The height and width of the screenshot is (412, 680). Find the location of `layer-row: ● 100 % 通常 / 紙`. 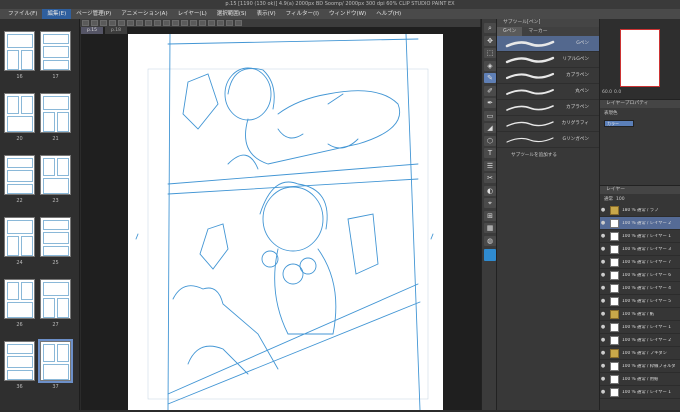

layer-row: ● 100 % 通常 / 紙 is located at coordinates (640, 314).